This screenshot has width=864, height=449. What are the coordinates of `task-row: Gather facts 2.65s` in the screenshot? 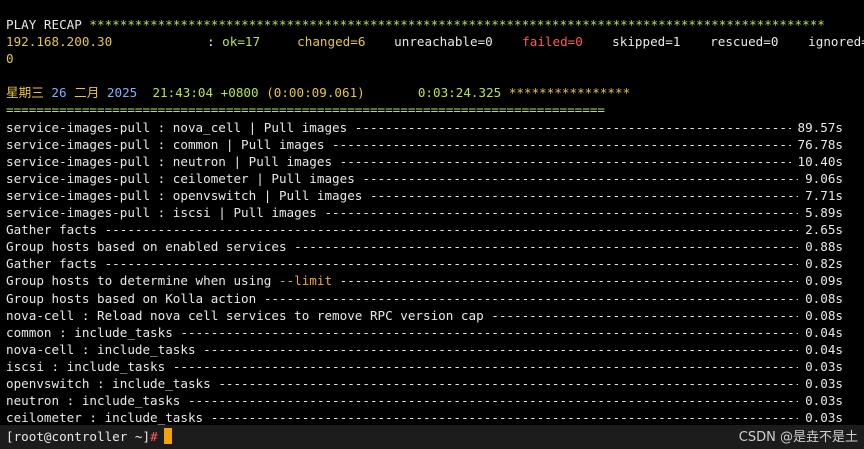 It's located at (435, 229).